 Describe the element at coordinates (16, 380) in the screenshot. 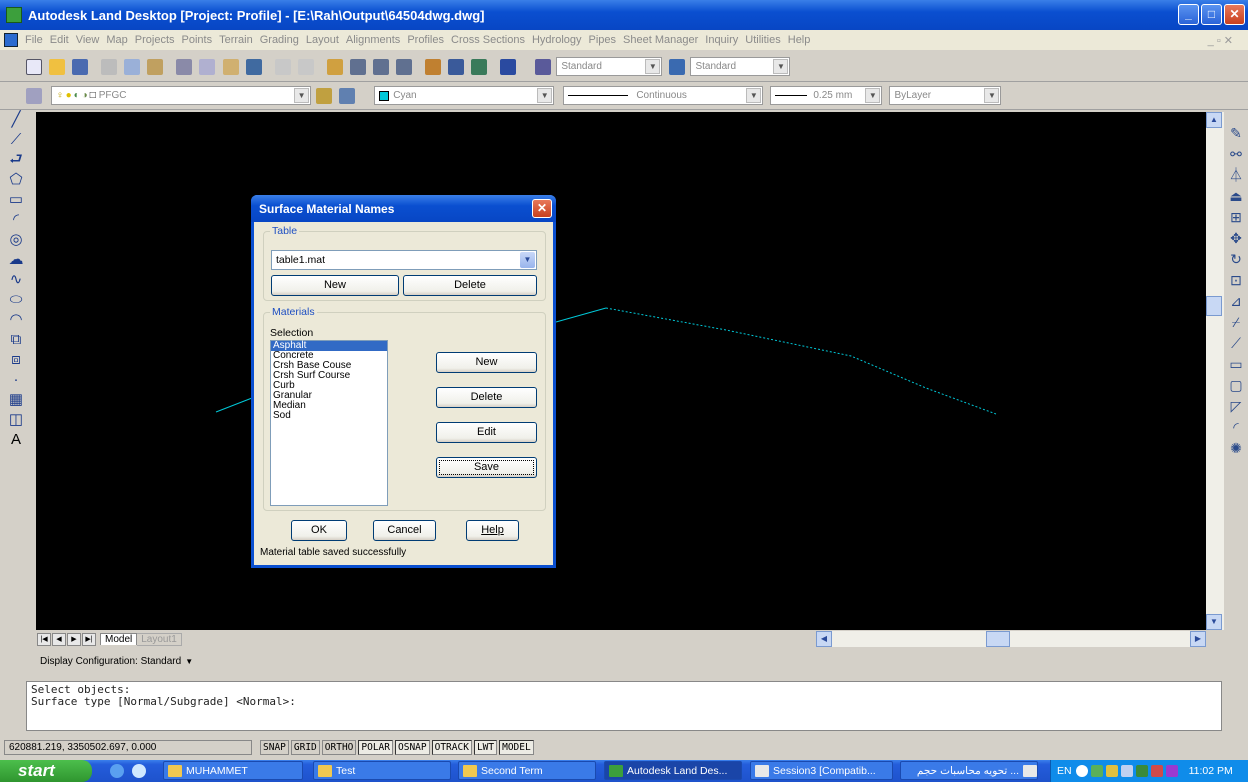

I see `point-icon: ·` at that location.